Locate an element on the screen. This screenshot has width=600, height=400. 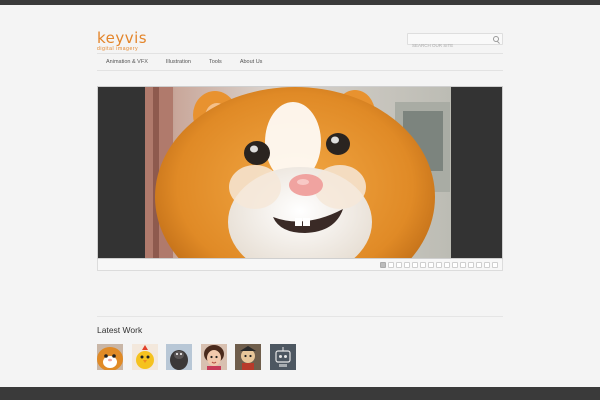
nav-item-tools: Tools is located at coordinates (215, 62).